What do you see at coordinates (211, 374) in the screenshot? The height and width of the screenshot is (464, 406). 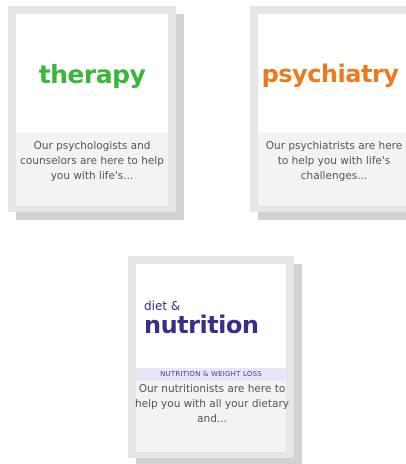 I see `category-badge: NUTRITION & WEIGHT LOSS` at bounding box center [211, 374].